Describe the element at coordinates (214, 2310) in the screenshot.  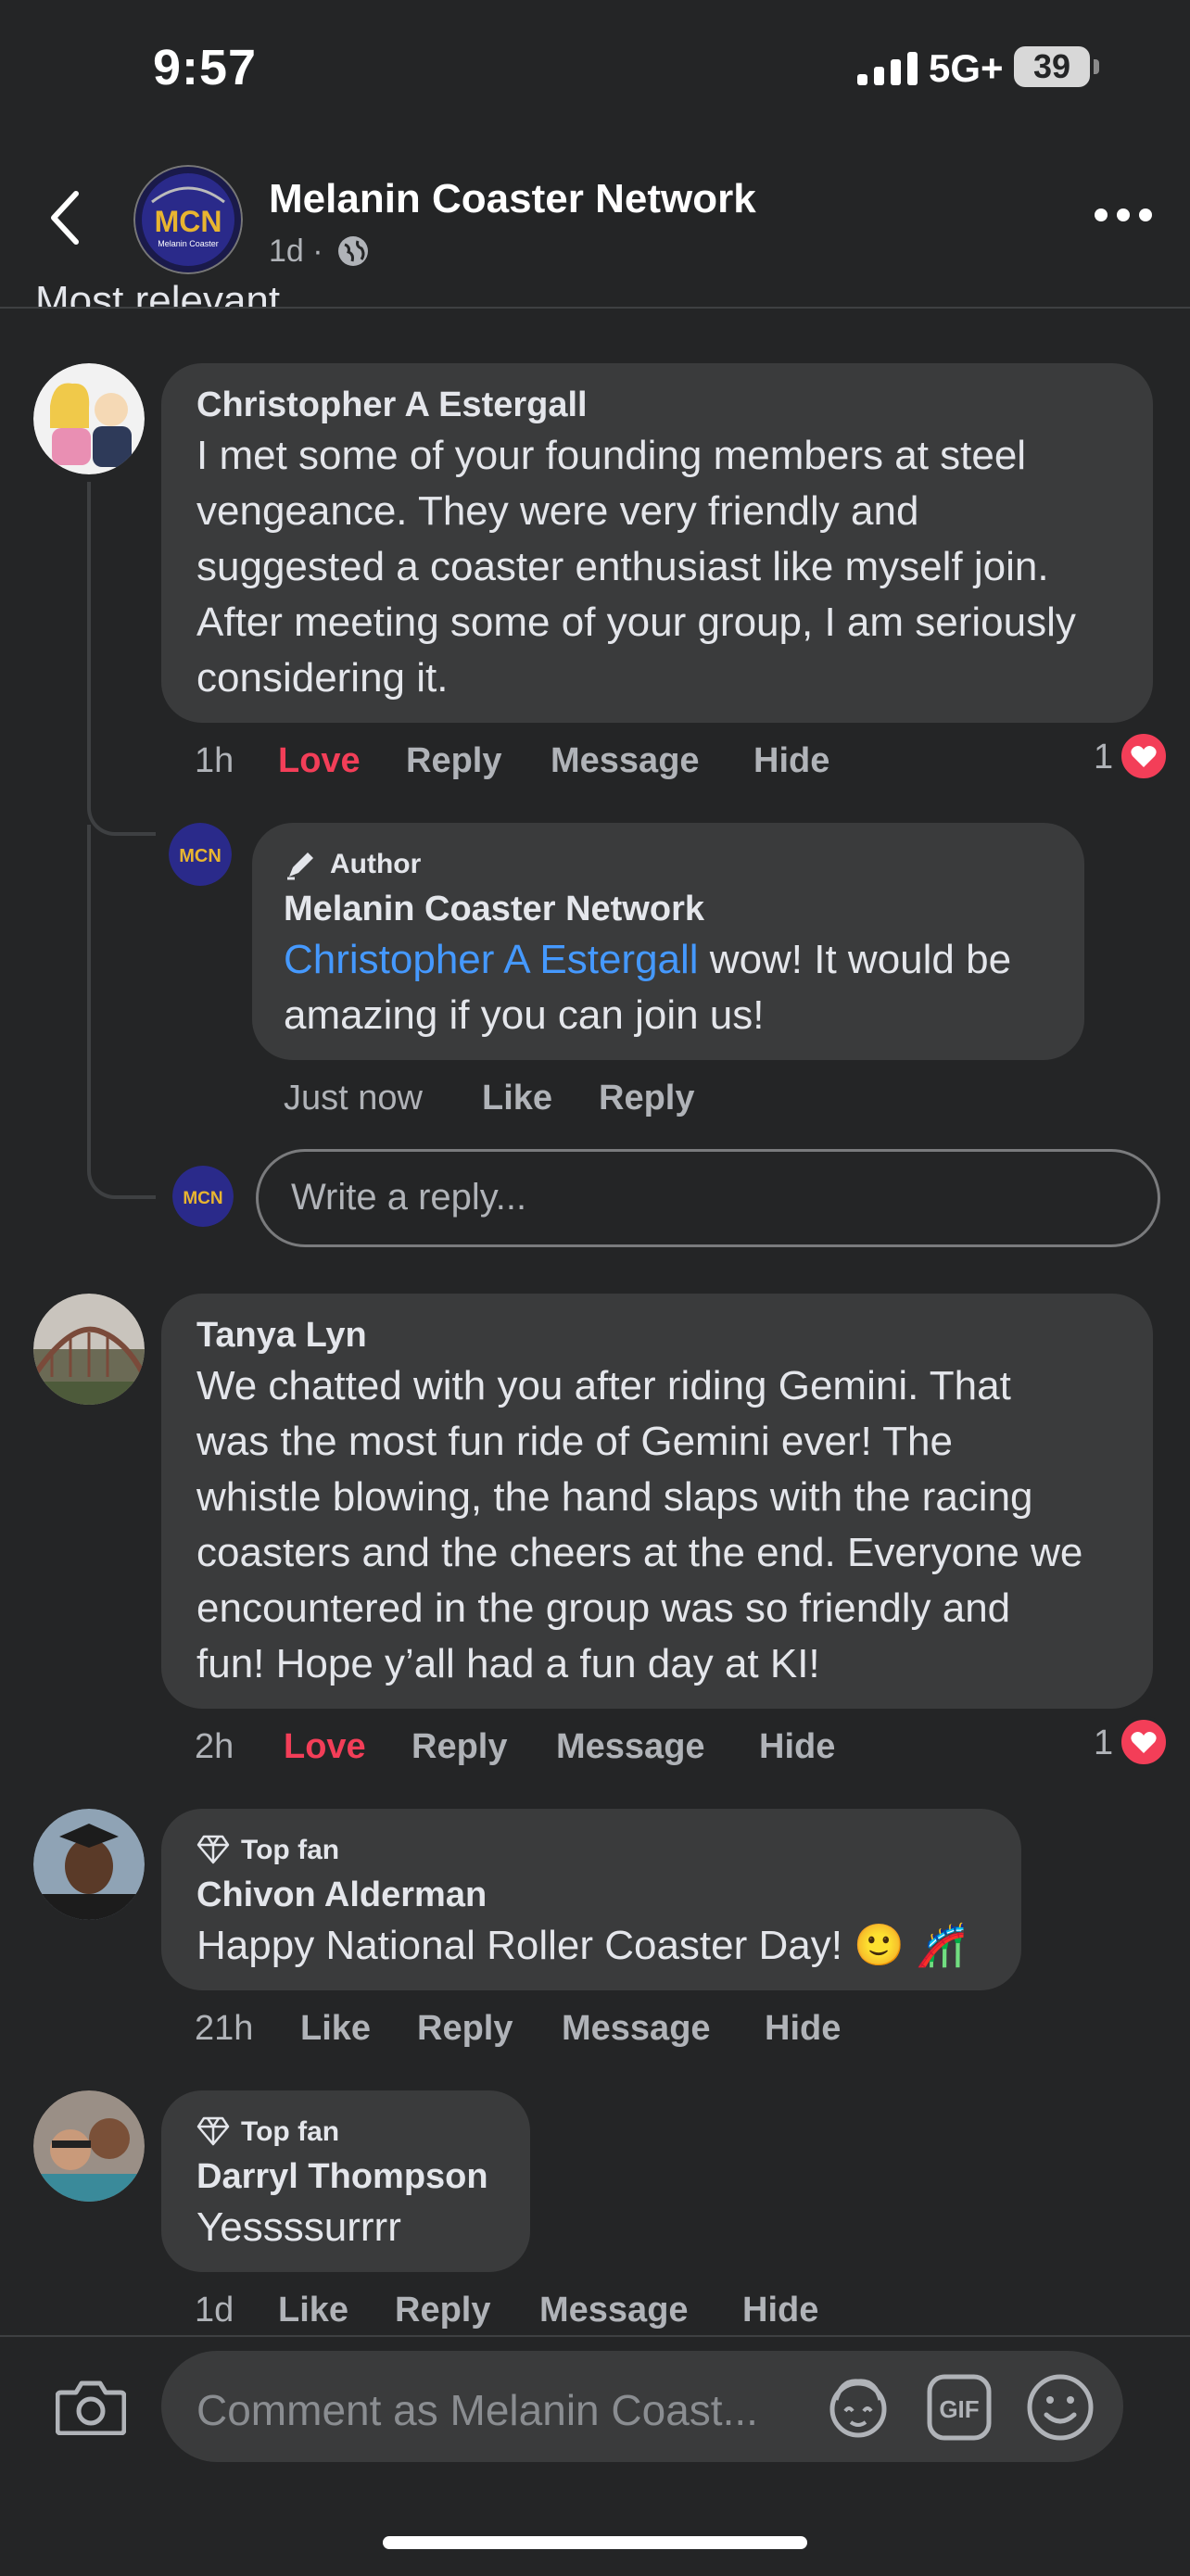
I see `comment-time: 1d` at that location.